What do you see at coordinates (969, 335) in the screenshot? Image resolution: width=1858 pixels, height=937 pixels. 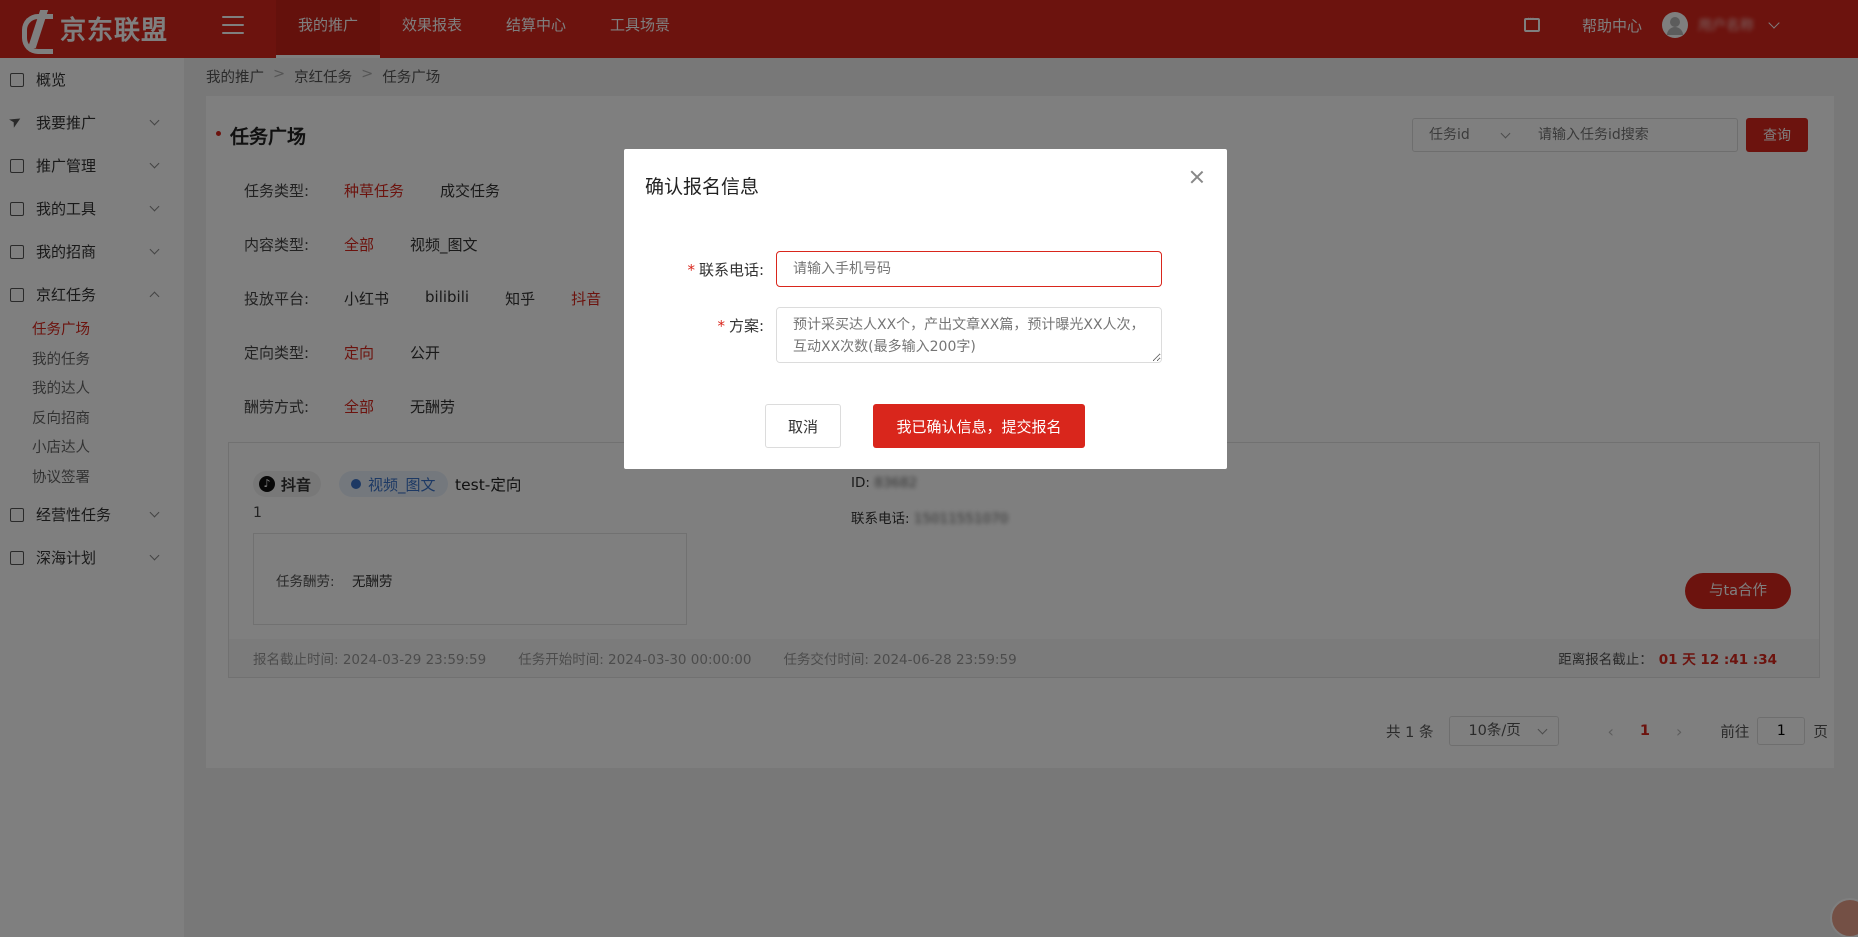 I see `plan-textarea` at bounding box center [969, 335].